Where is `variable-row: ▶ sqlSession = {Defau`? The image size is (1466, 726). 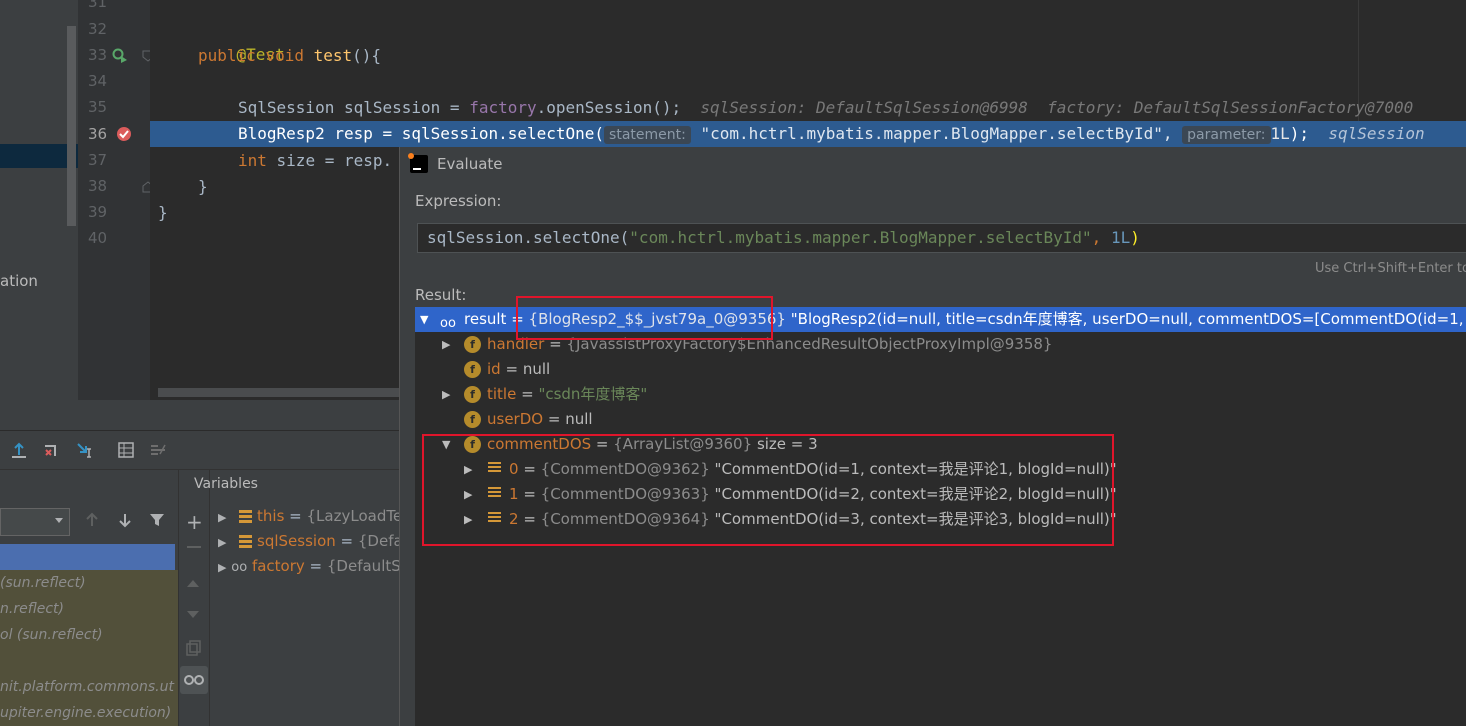 variable-row: ▶ sqlSession = {Defau is located at coordinates (315, 541).